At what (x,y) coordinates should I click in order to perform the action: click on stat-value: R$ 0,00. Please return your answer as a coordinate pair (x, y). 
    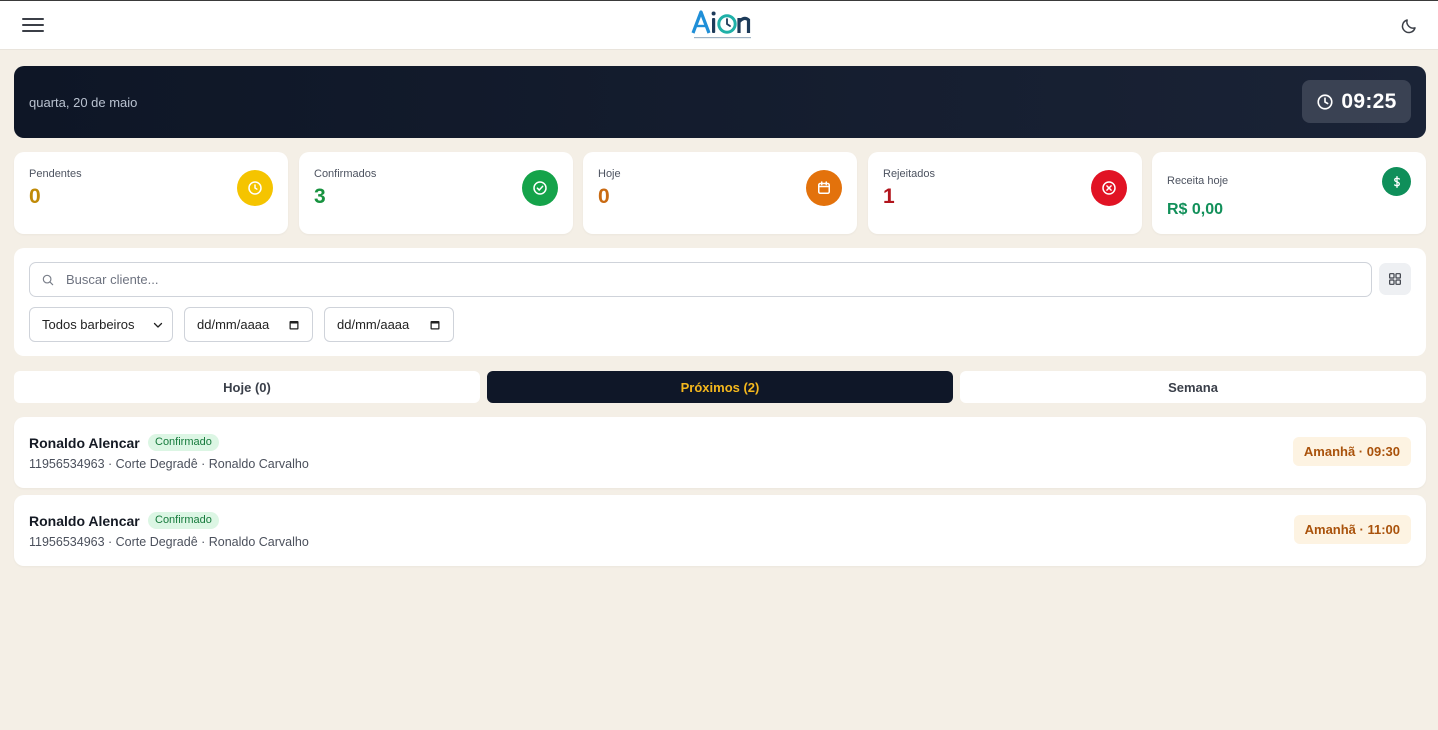
    Looking at the image, I should click on (1195, 209).